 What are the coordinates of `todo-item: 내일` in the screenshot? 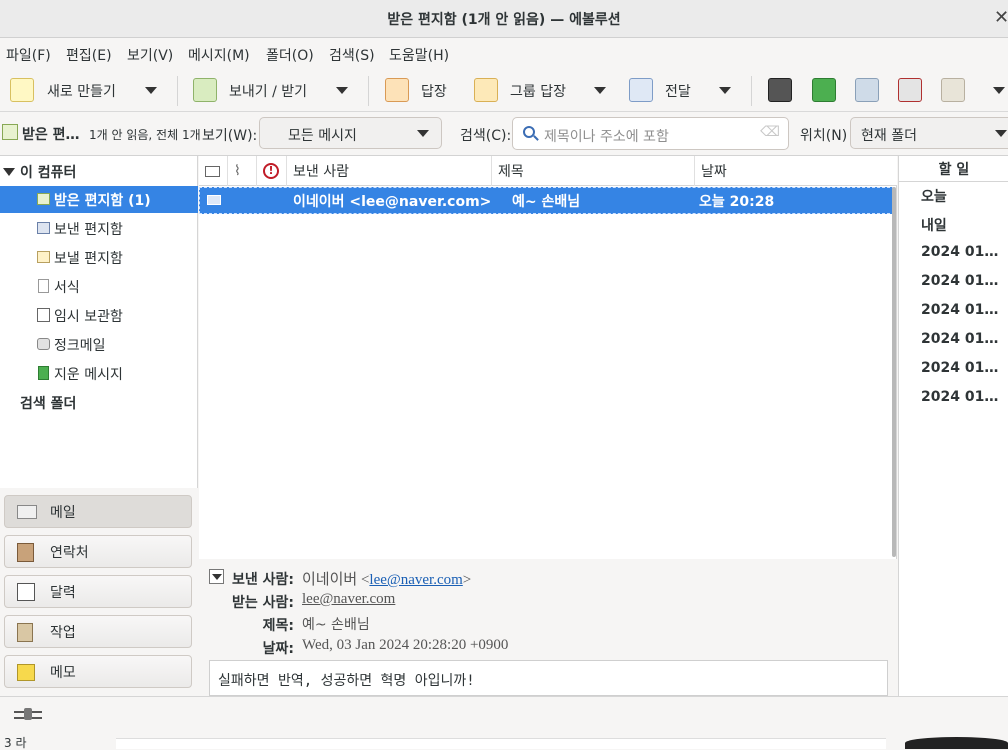 It's located at (964, 225).